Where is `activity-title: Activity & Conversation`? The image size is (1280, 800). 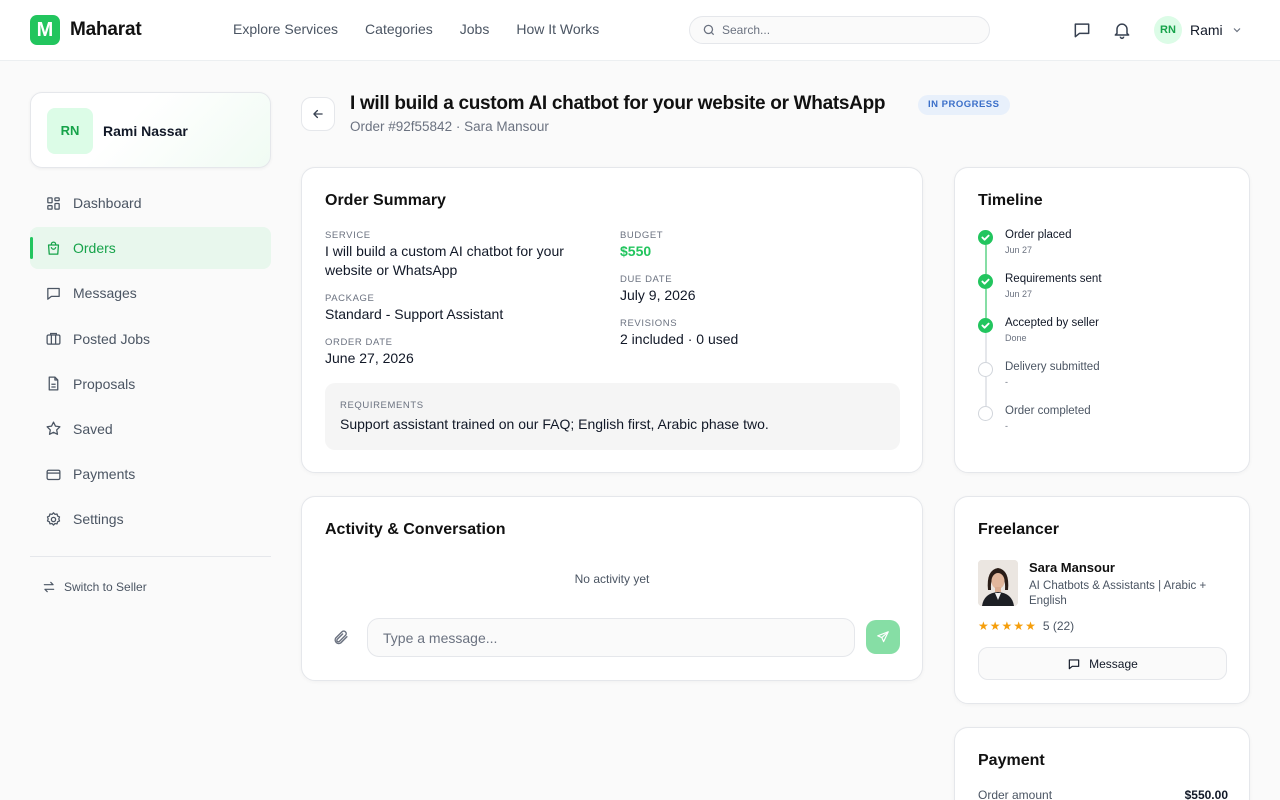
activity-title: Activity & Conversation is located at coordinates (415, 529).